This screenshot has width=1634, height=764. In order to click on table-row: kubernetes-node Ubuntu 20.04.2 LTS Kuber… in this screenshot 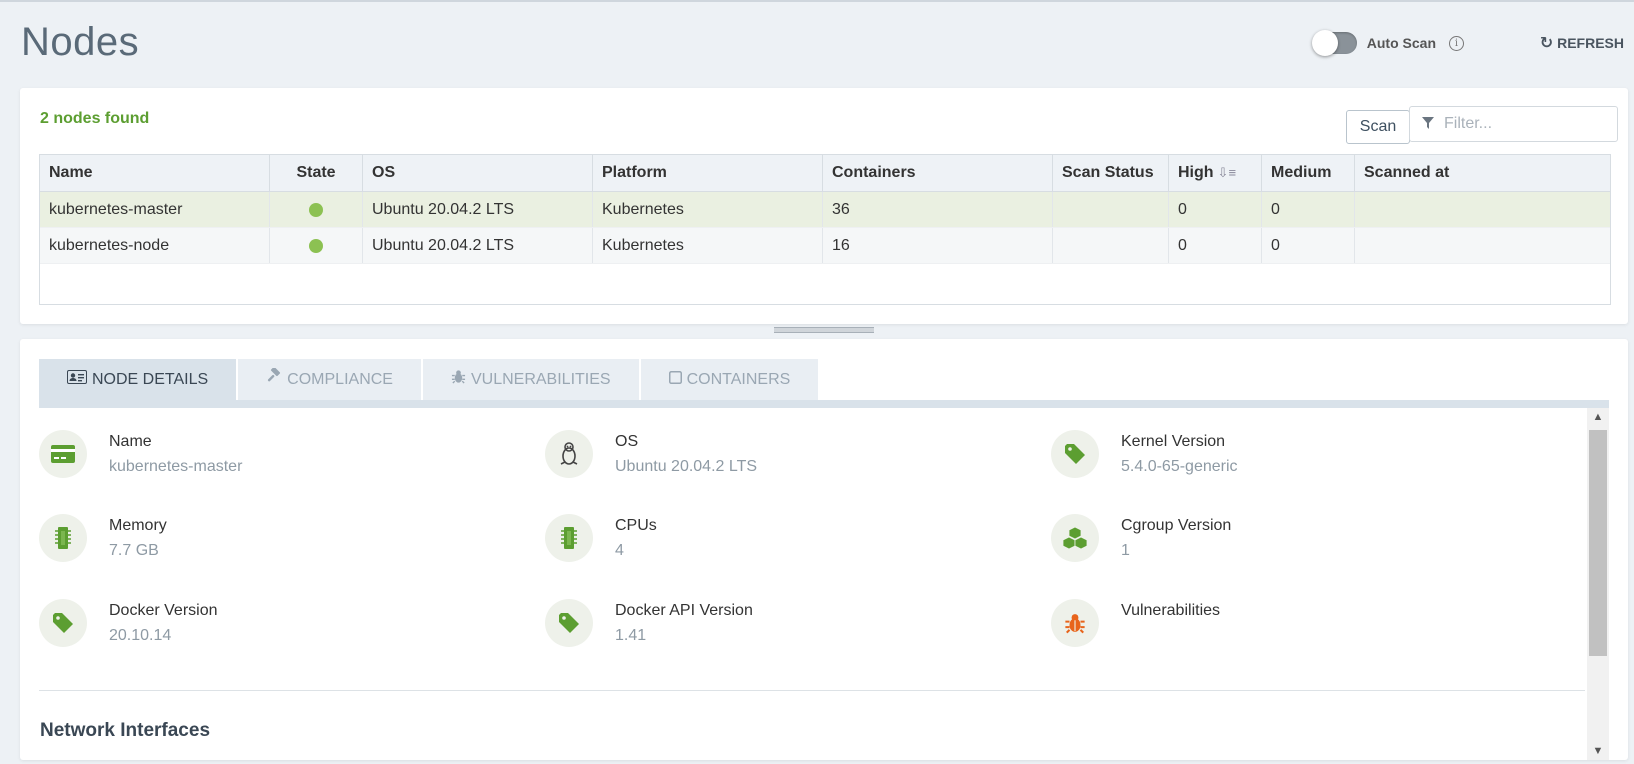, I will do `click(825, 246)`.